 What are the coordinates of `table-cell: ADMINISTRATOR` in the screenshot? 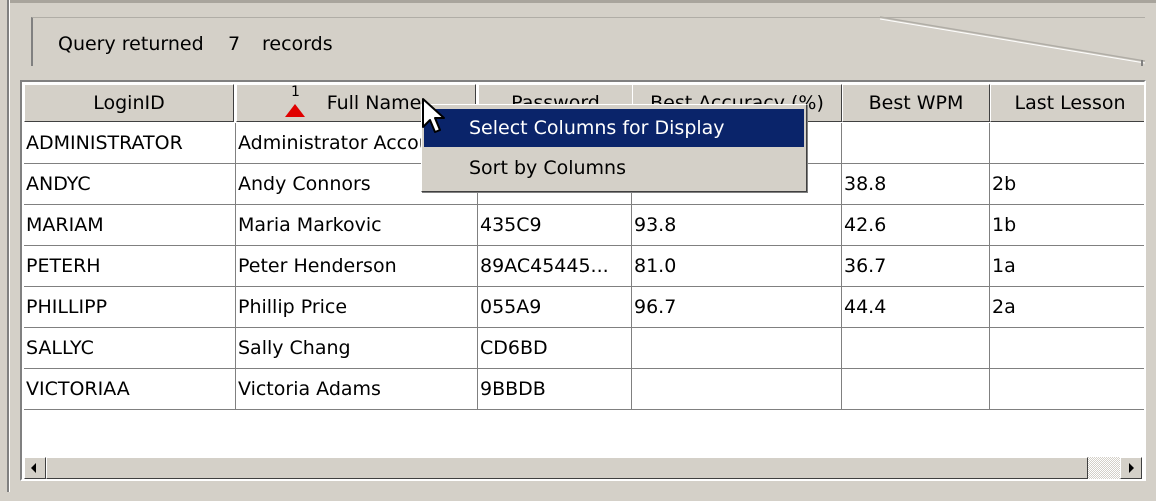 It's located at (130, 143).